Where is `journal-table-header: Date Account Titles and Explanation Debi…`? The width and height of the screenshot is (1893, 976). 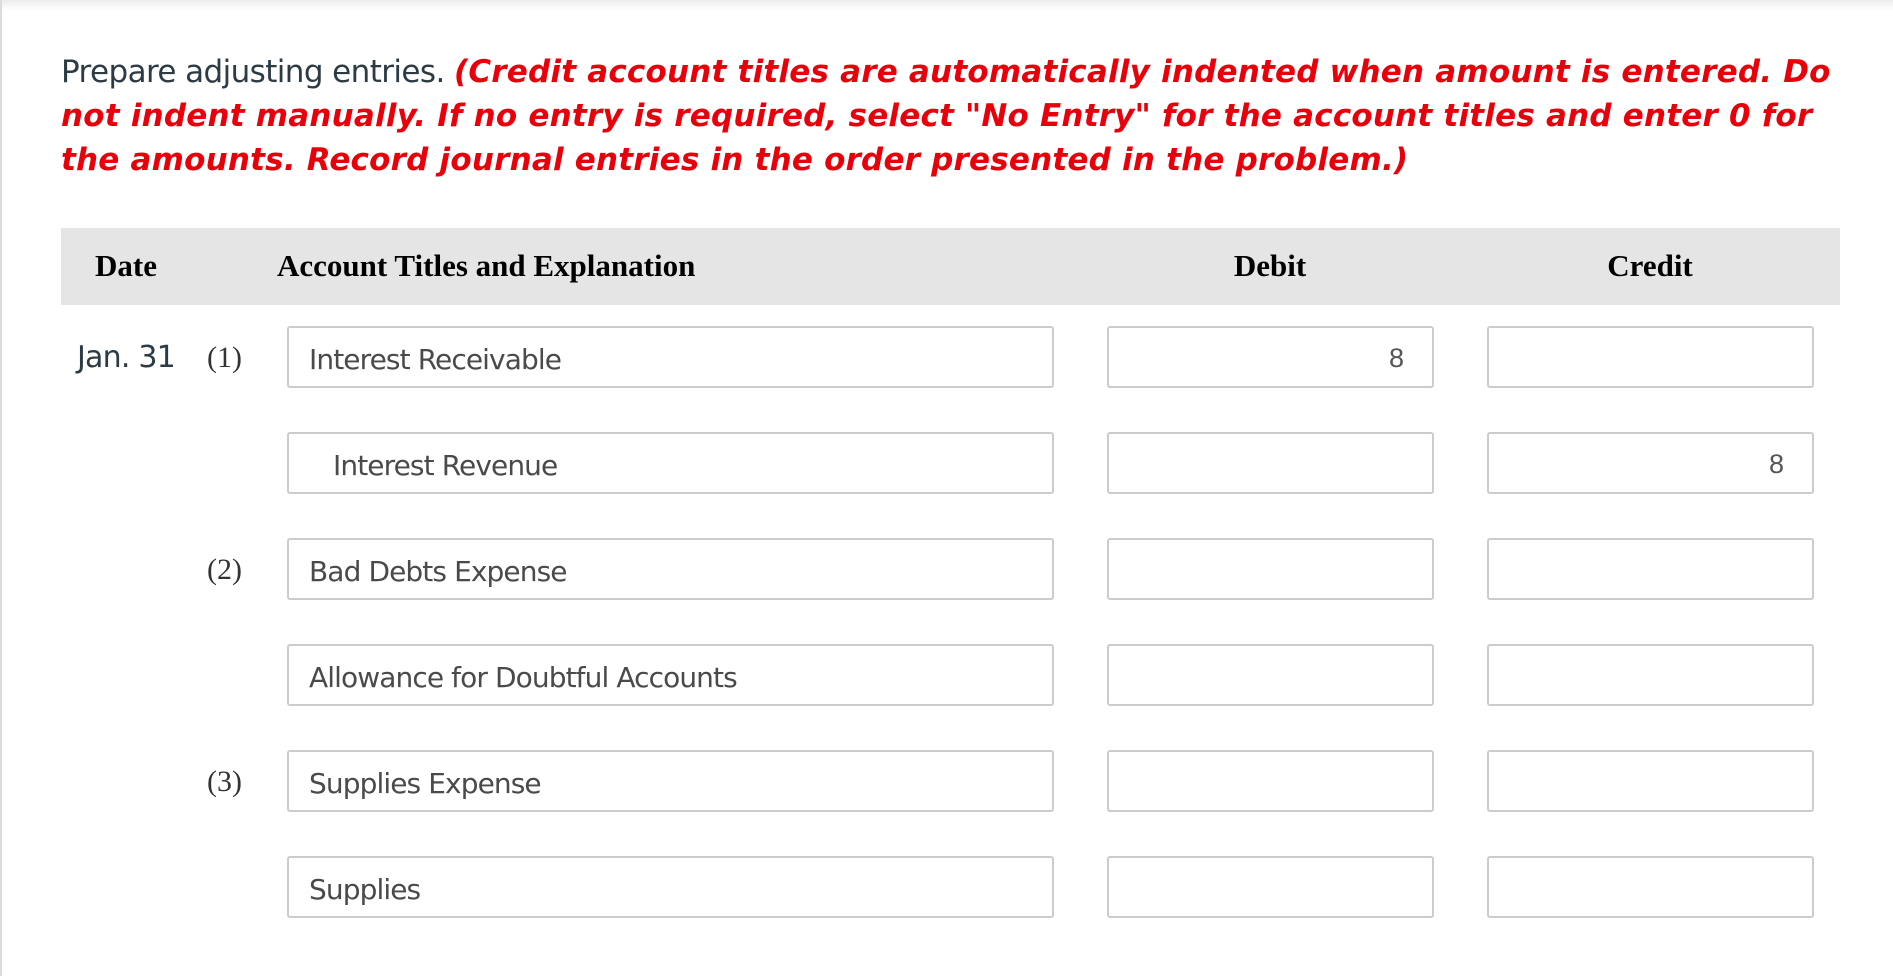
journal-table-header: Date Account Titles and Explanation Debi… is located at coordinates (950, 266).